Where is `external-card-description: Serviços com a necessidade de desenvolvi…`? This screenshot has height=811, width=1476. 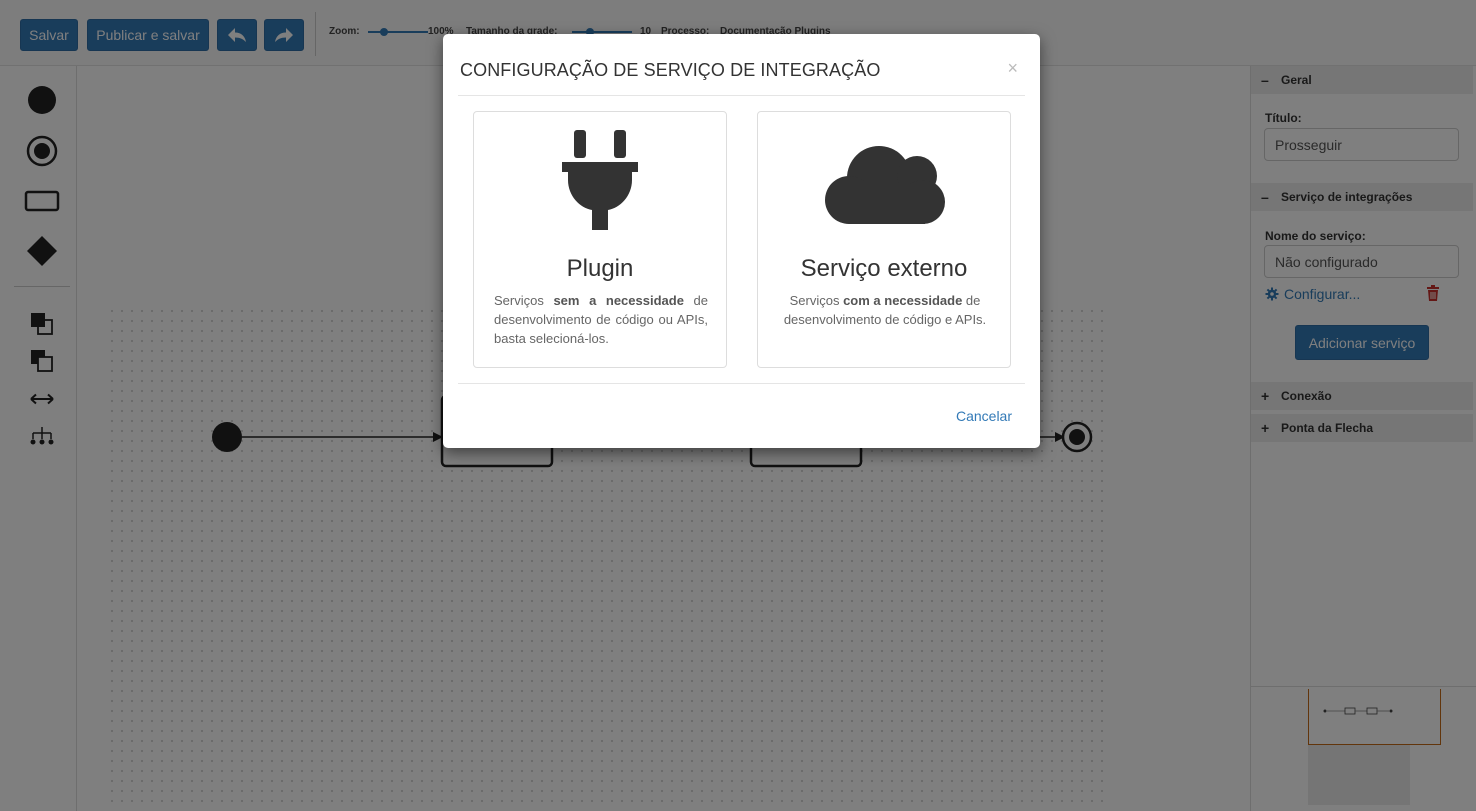 external-card-description: Serviços com a necessidade de desenvolvi… is located at coordinates (885, 310).